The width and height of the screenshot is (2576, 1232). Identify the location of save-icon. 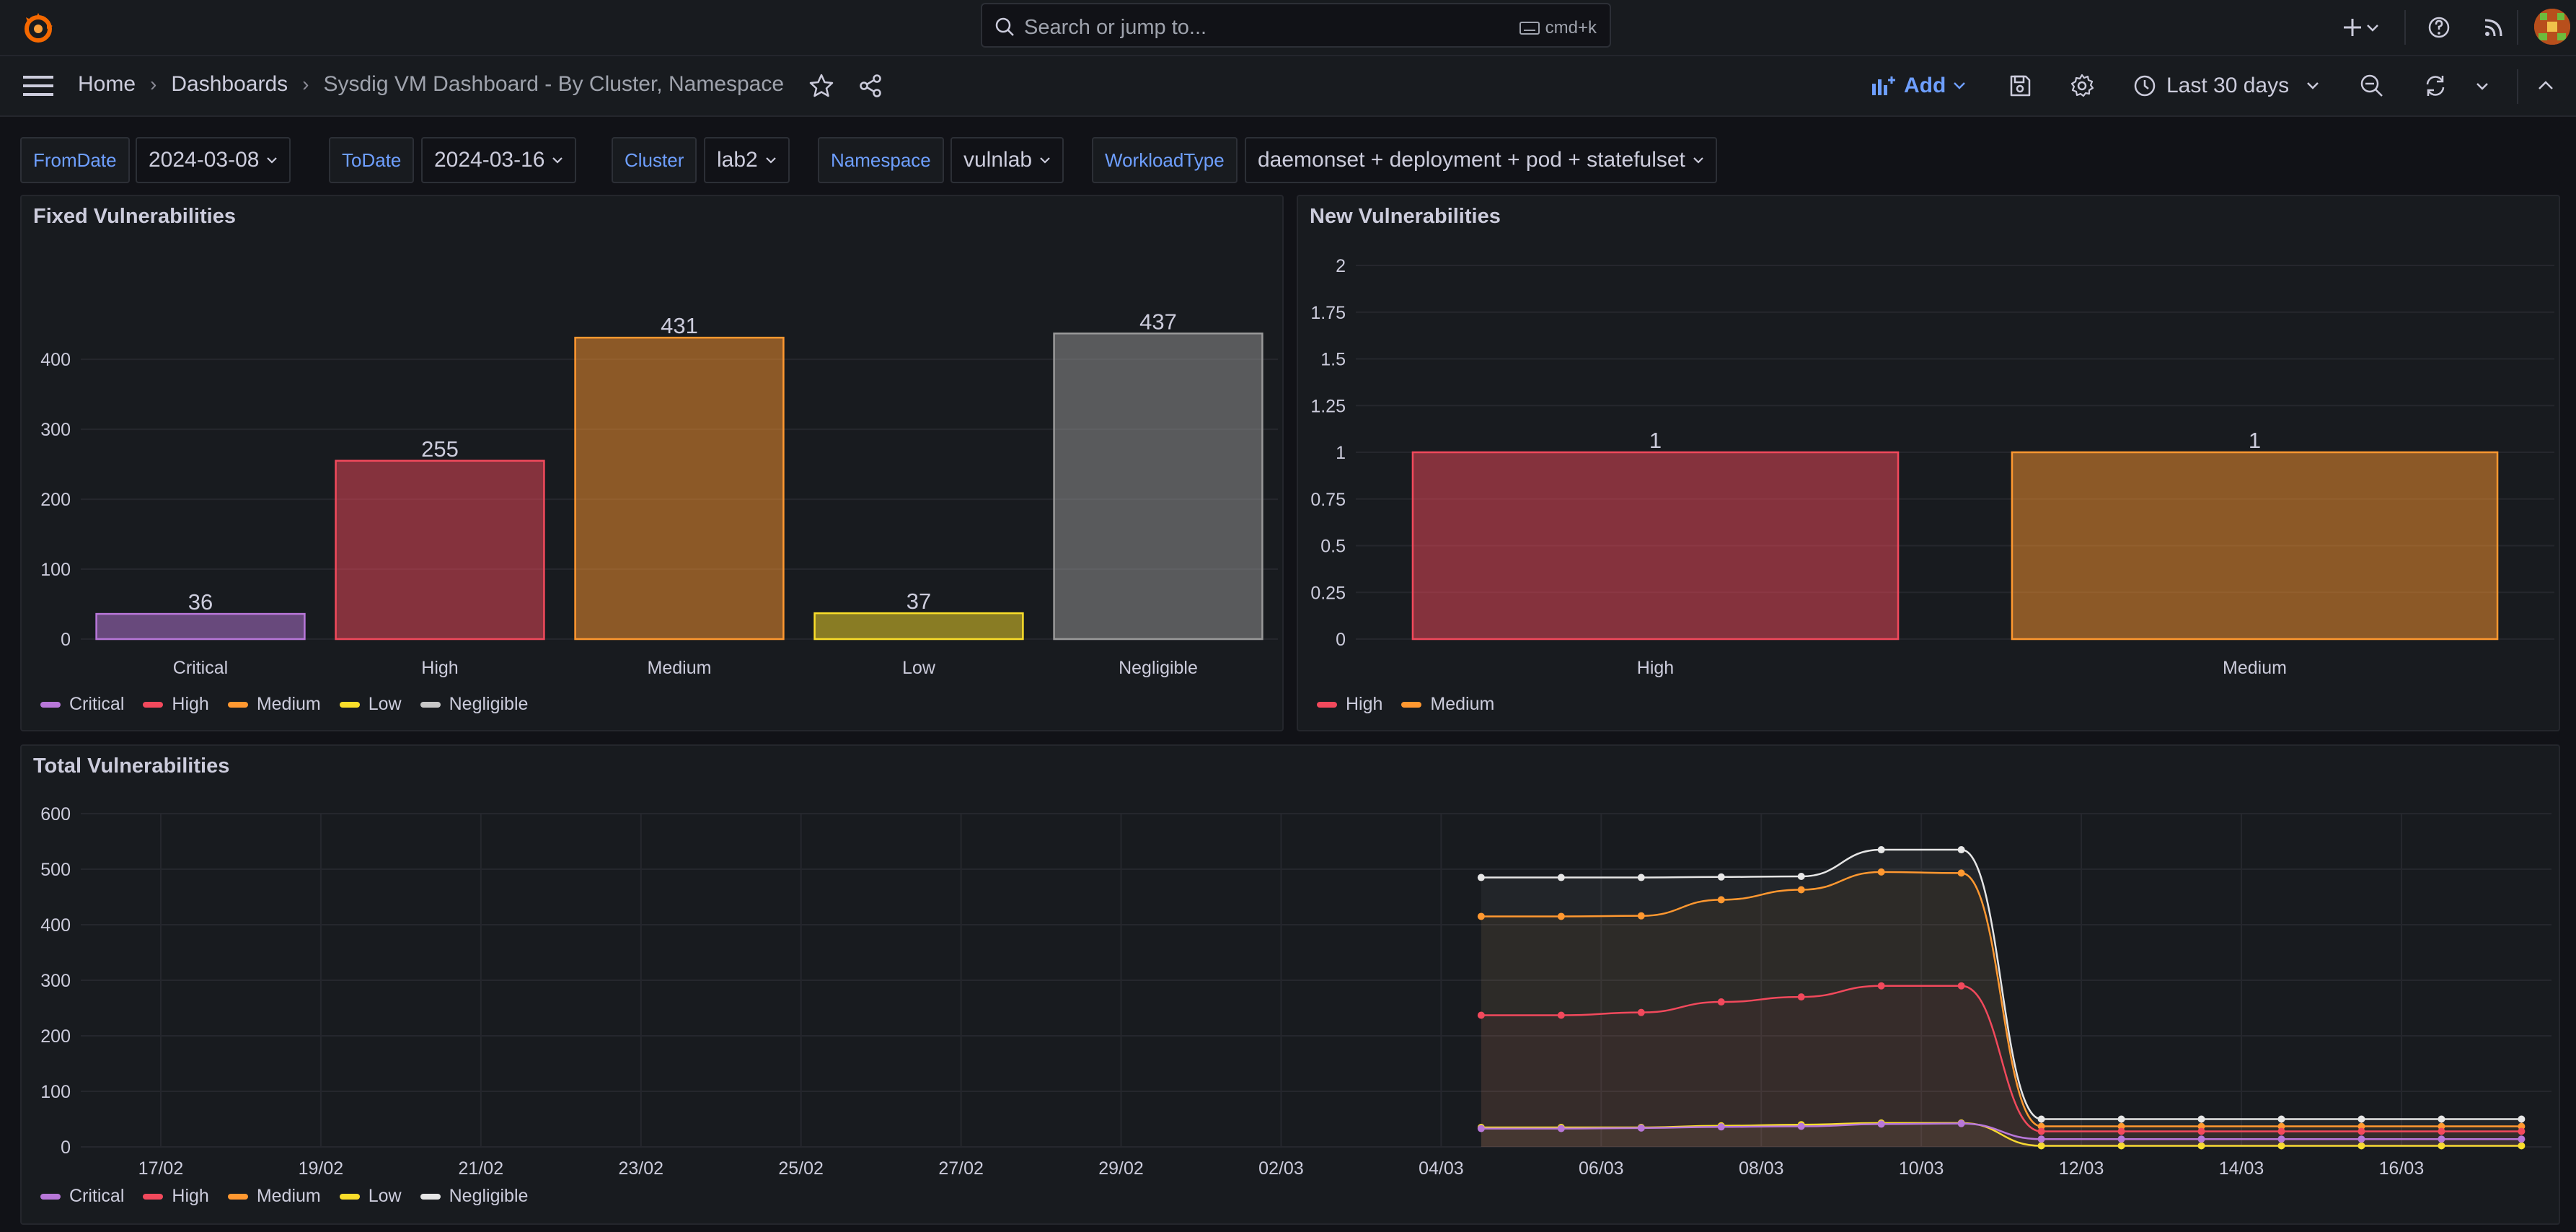
(2020, 86).